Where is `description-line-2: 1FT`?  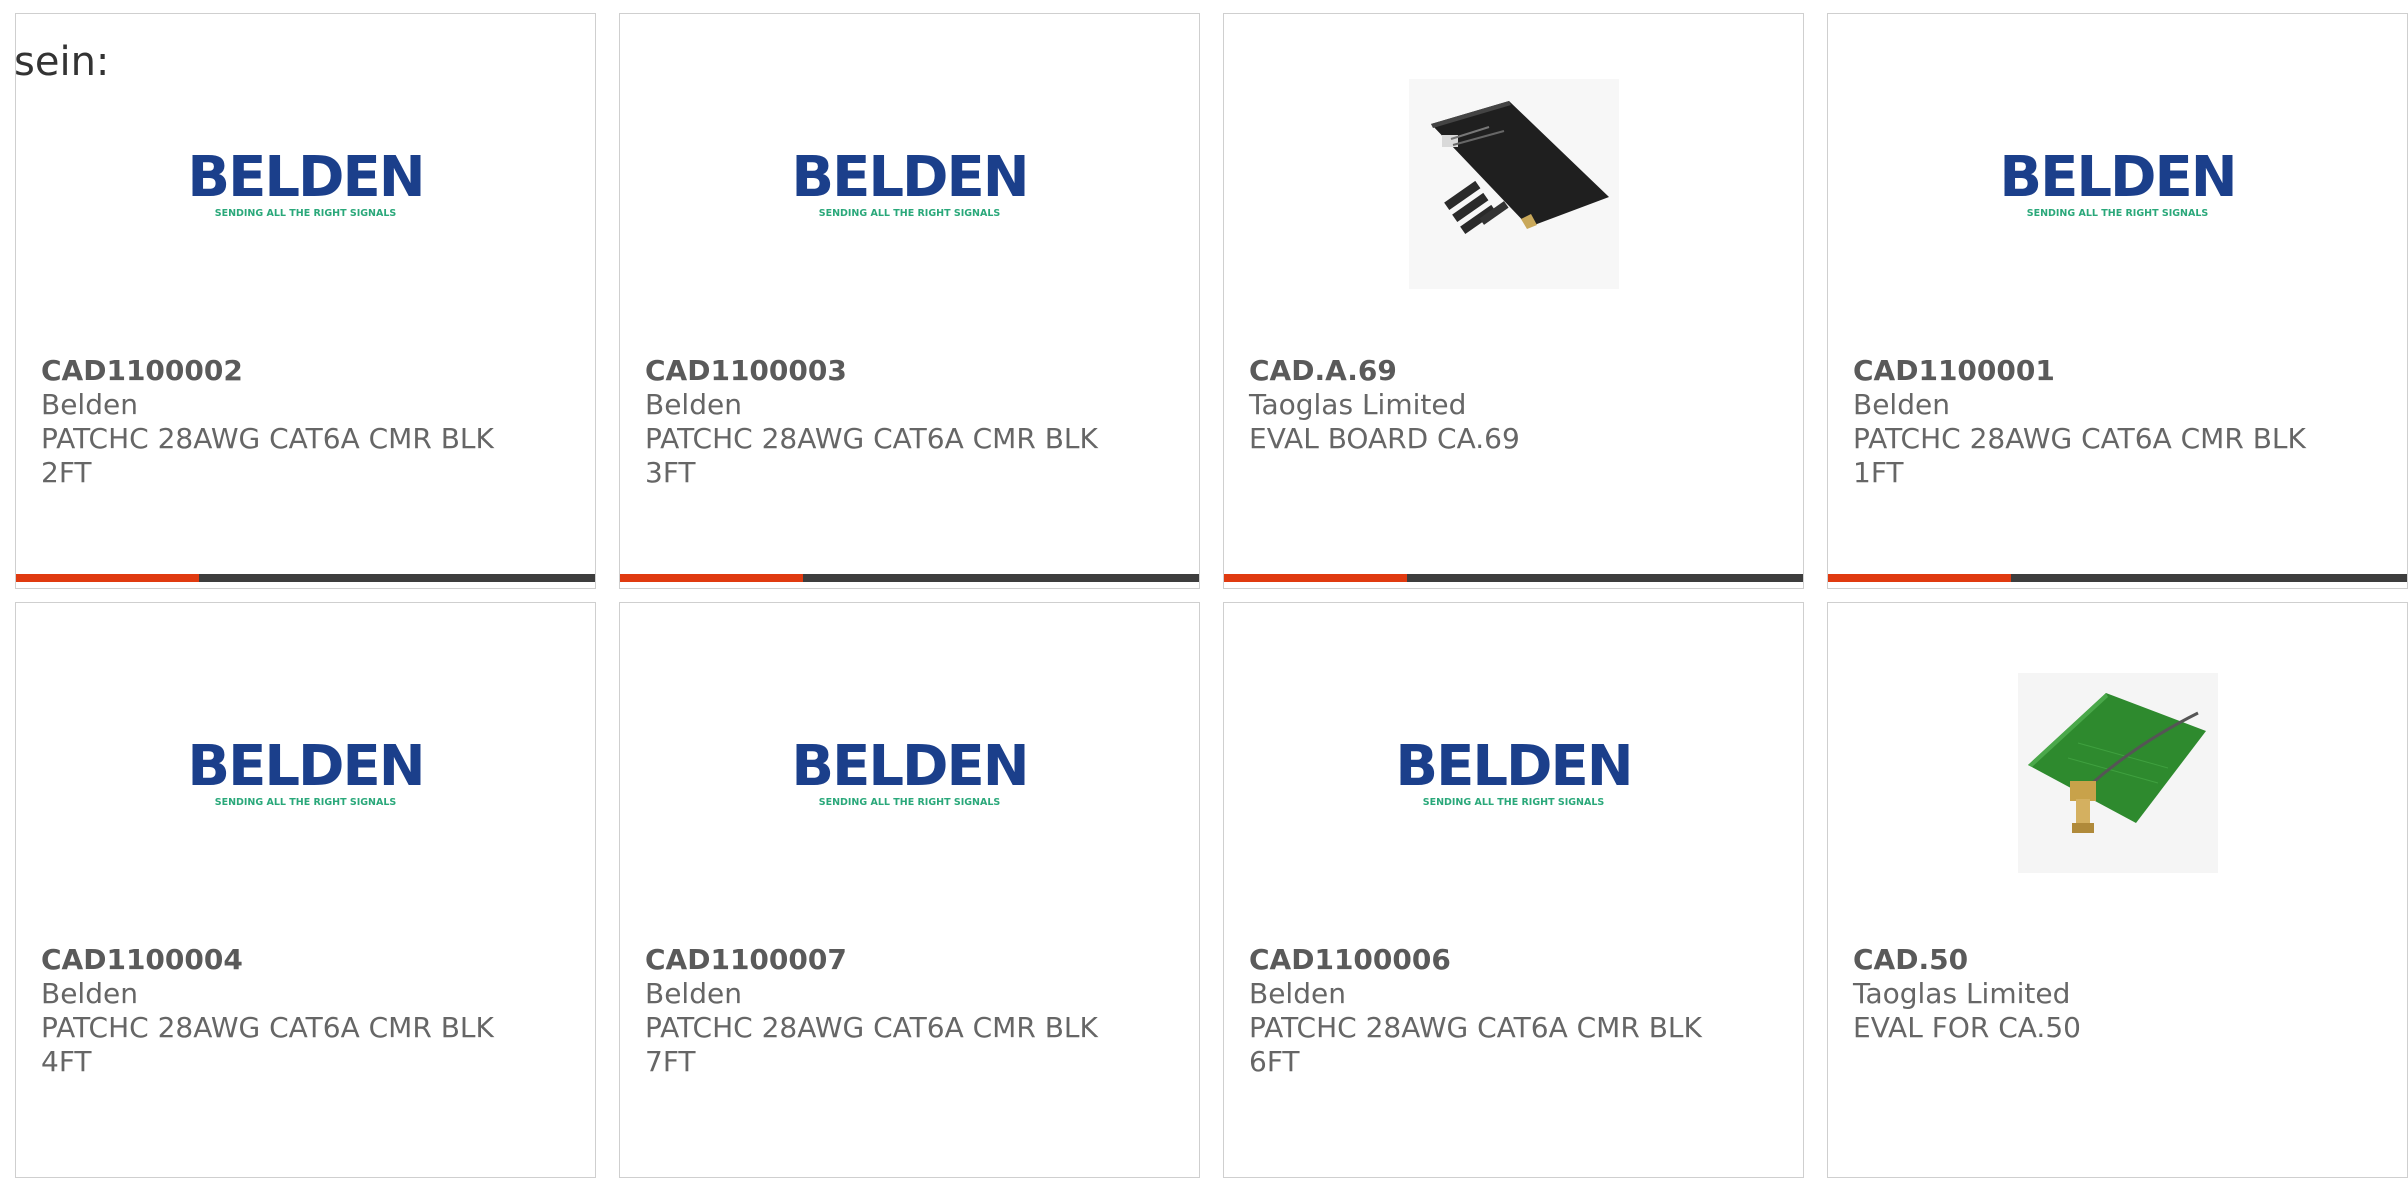
description-line-2: 1FT is located at coordinates (1878, 472).